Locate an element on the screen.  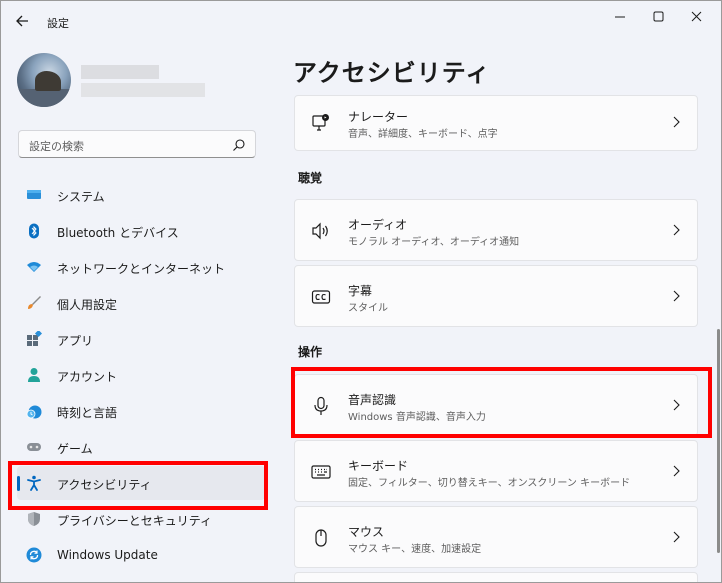
sidebar-item-network: ネットワークとインターネット is located at coordinates (141, 267).